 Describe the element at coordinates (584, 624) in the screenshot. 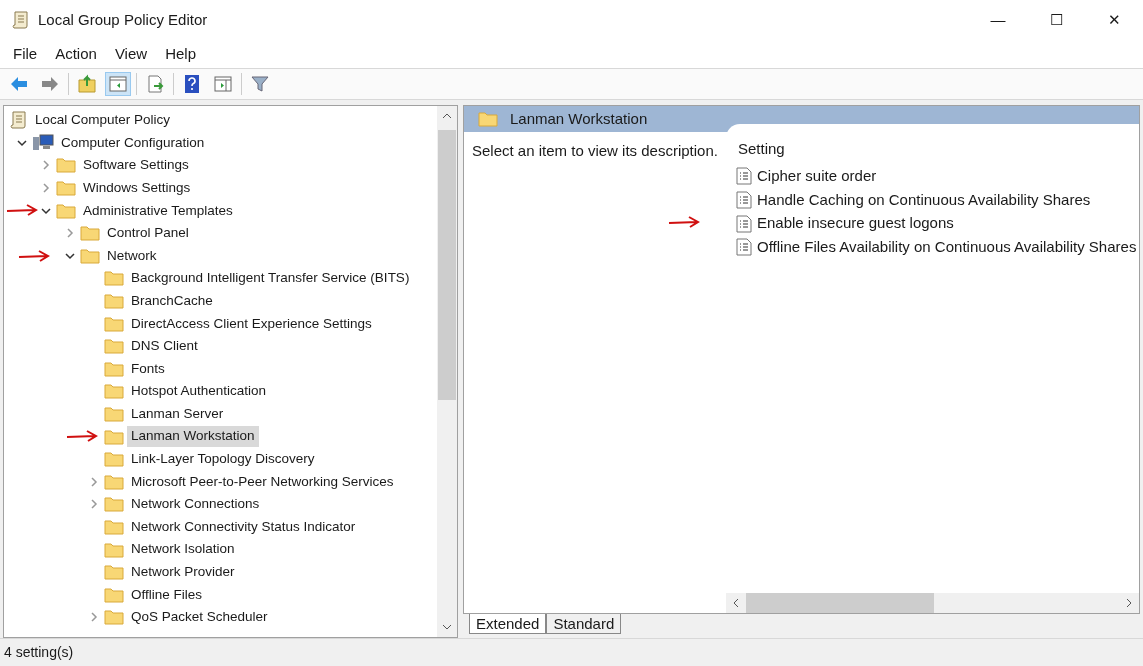

I see `view-tab: Standard` at that location.